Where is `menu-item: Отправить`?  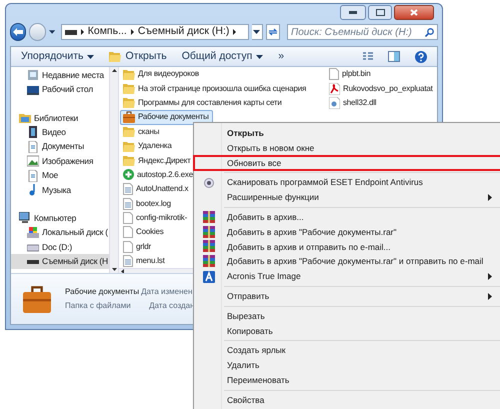
menu-item: Отправить is located at coordinates (348, 296).